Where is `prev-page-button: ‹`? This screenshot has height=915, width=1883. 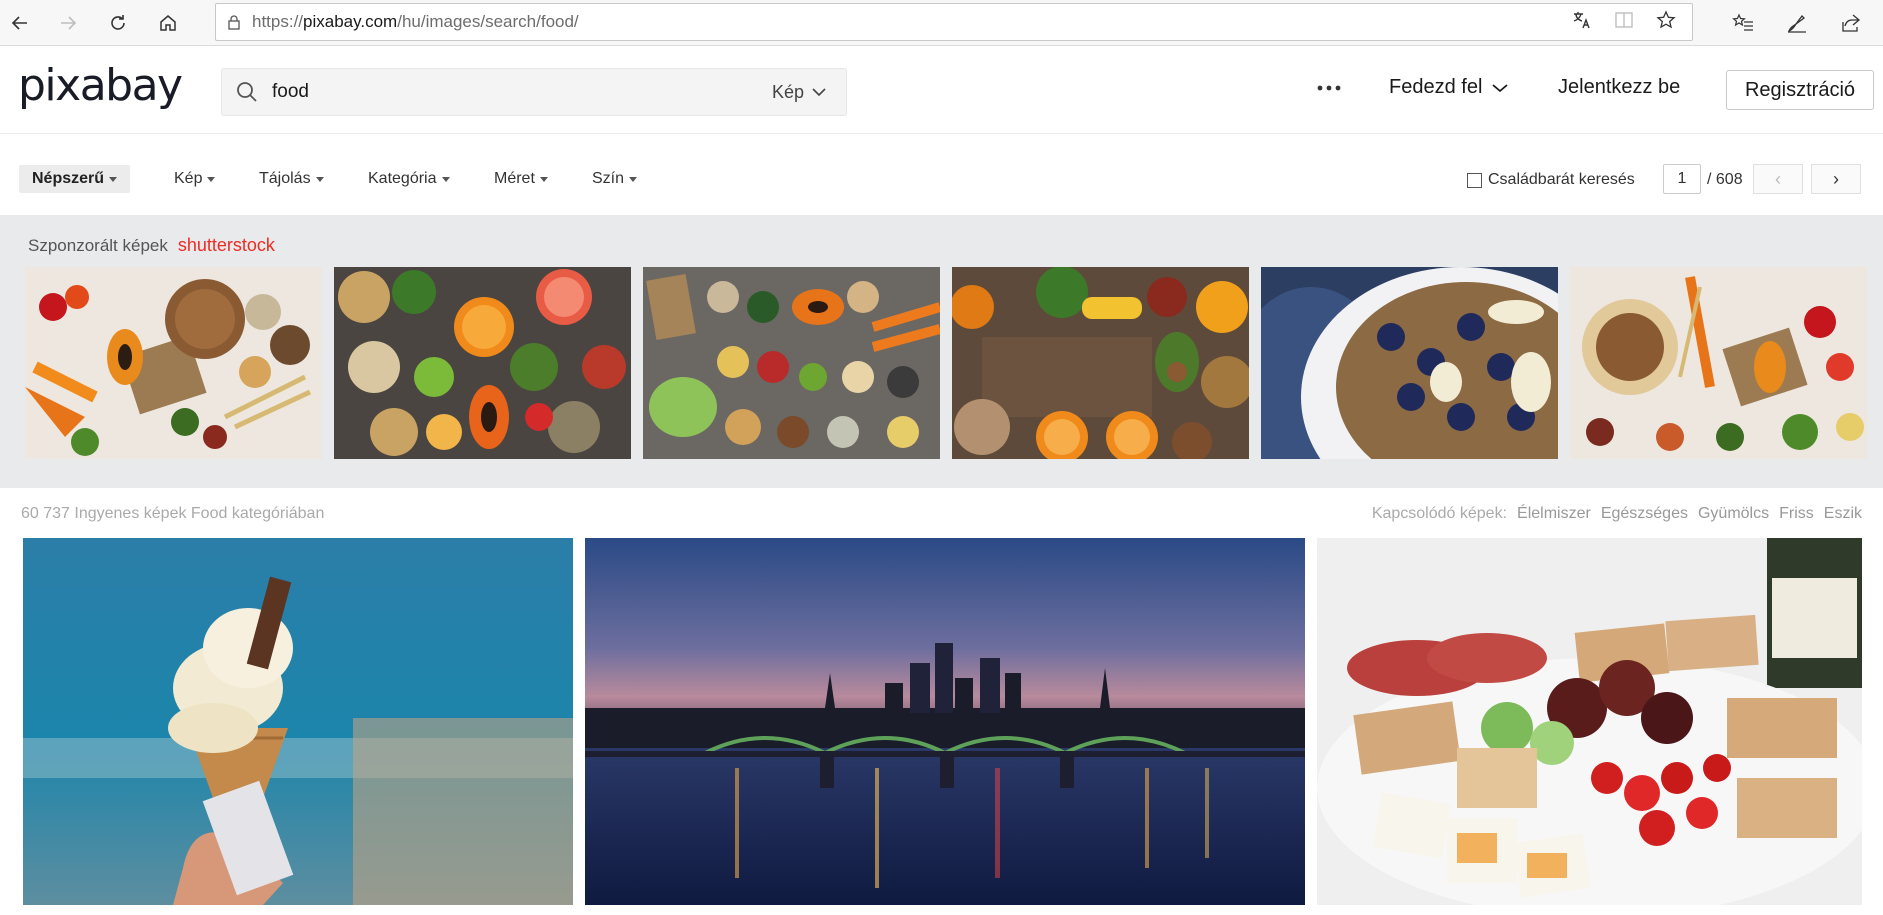 prev-page-button: ‹ is located at coordinates (1778, 179).